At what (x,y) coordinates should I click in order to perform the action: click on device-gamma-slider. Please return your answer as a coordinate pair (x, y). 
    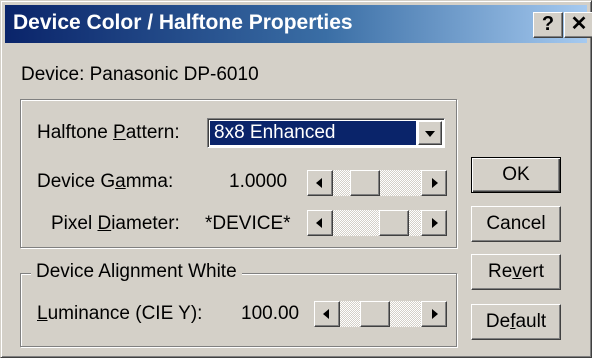
    Looking at the image, I should click on (377, 183).